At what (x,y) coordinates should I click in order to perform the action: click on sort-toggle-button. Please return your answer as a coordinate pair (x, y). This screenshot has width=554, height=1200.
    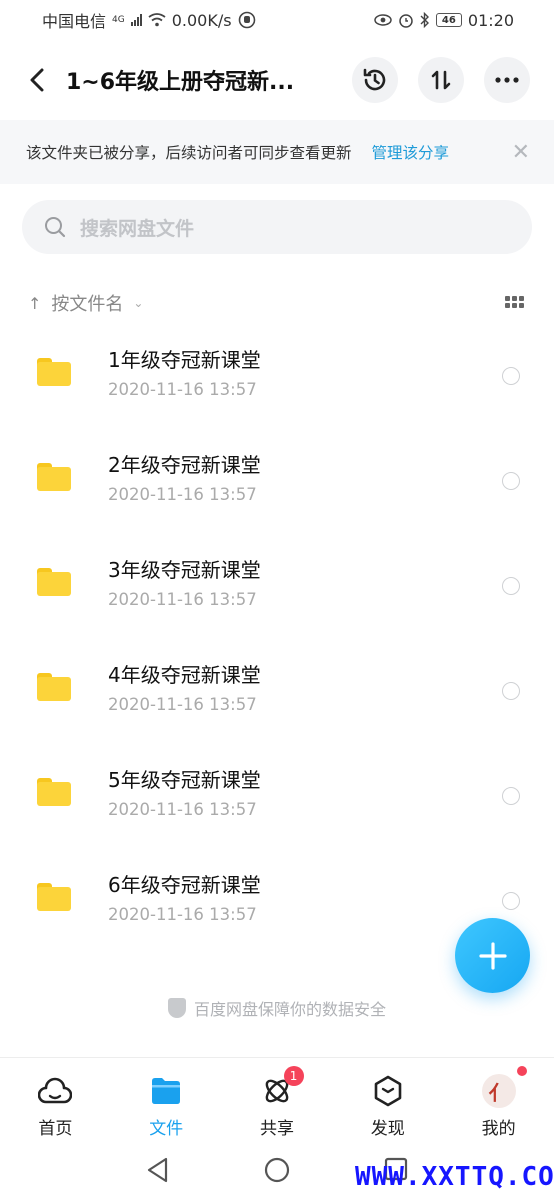
    Looking at the image, I should click on (441, 80).